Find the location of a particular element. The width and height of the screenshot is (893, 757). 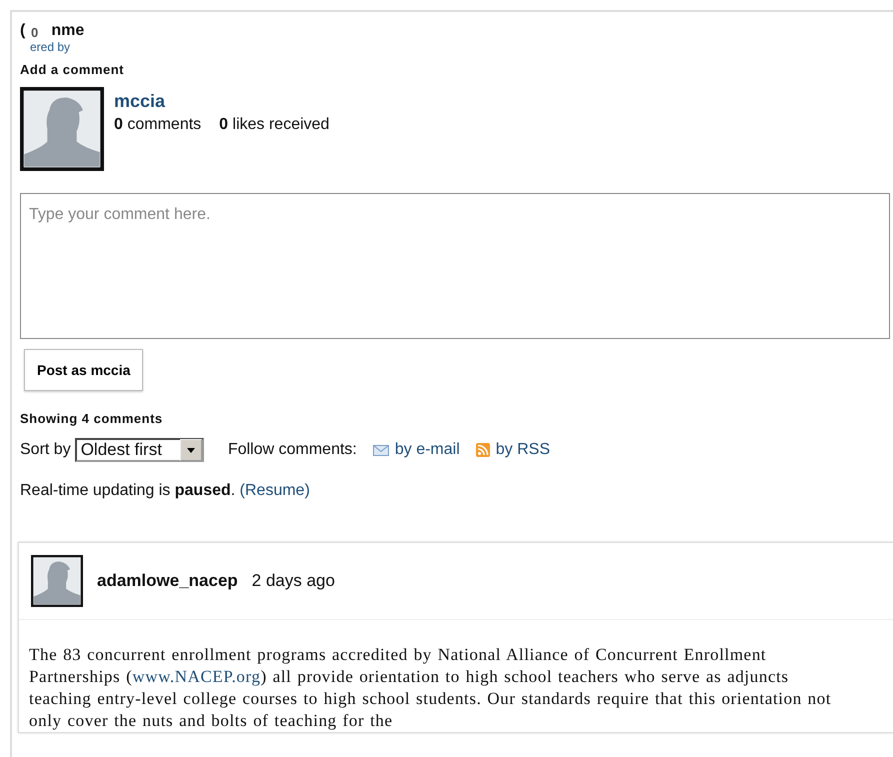

email-link: by e-mail is located at coordinates (416, 450).